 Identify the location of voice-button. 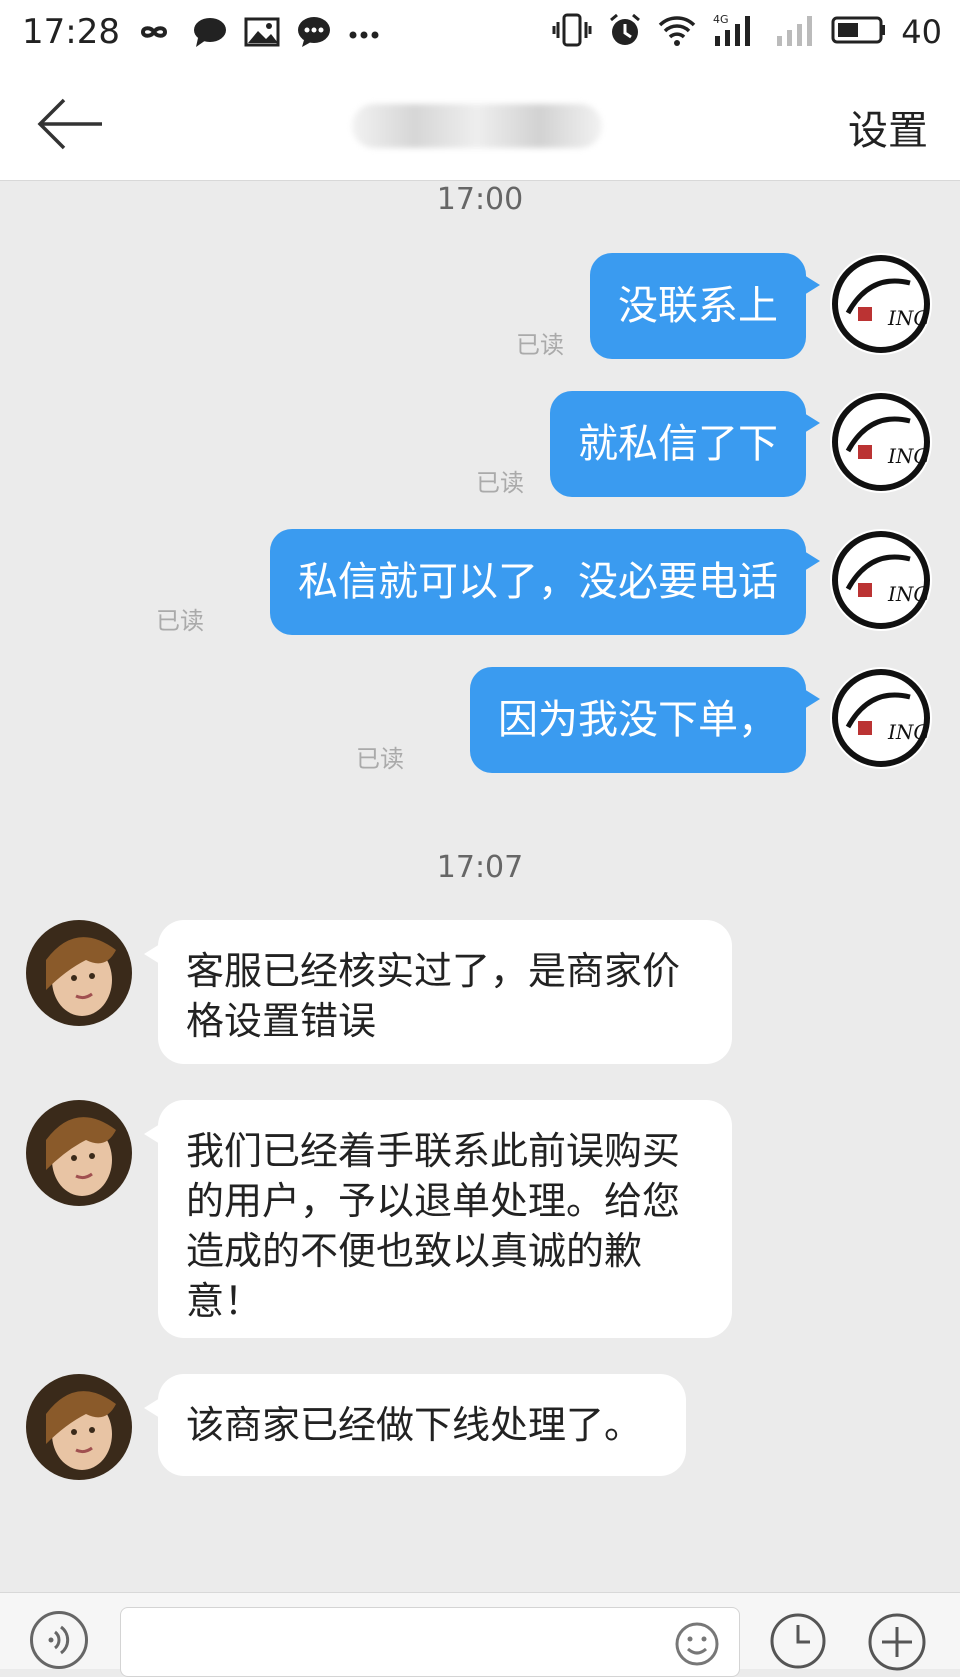
(59, 1640).